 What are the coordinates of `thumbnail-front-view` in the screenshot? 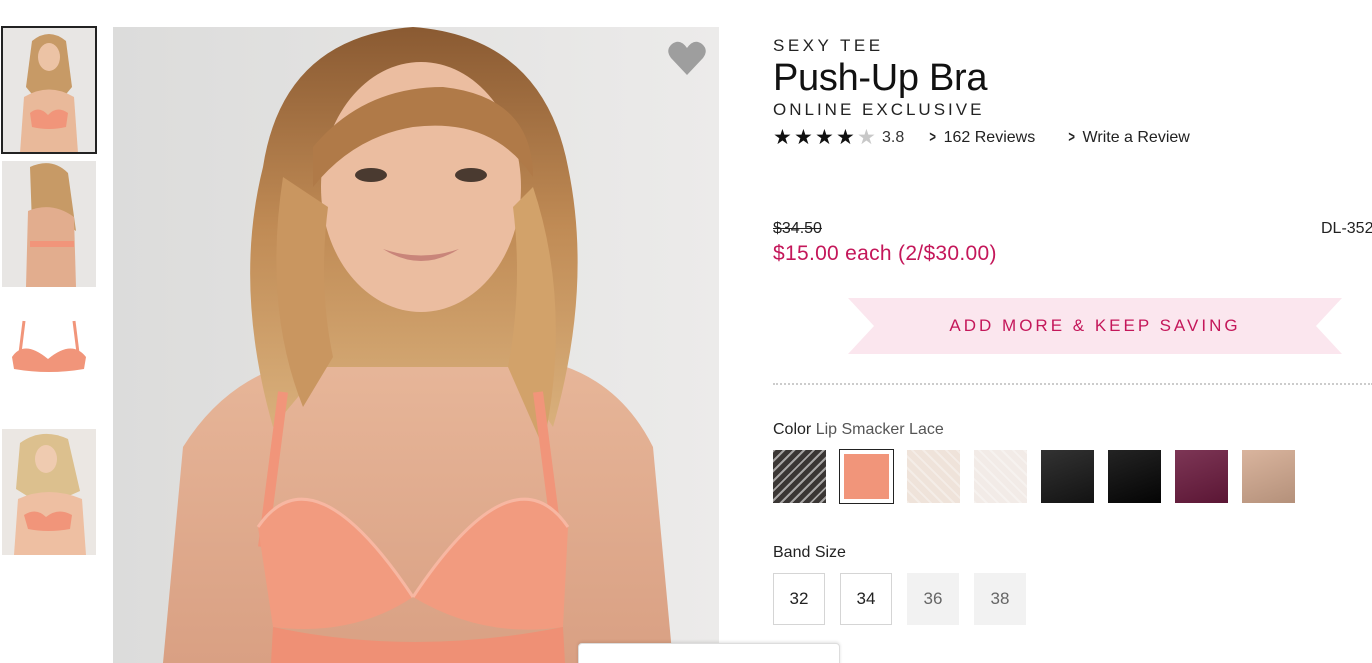 It's located at (49, 90).